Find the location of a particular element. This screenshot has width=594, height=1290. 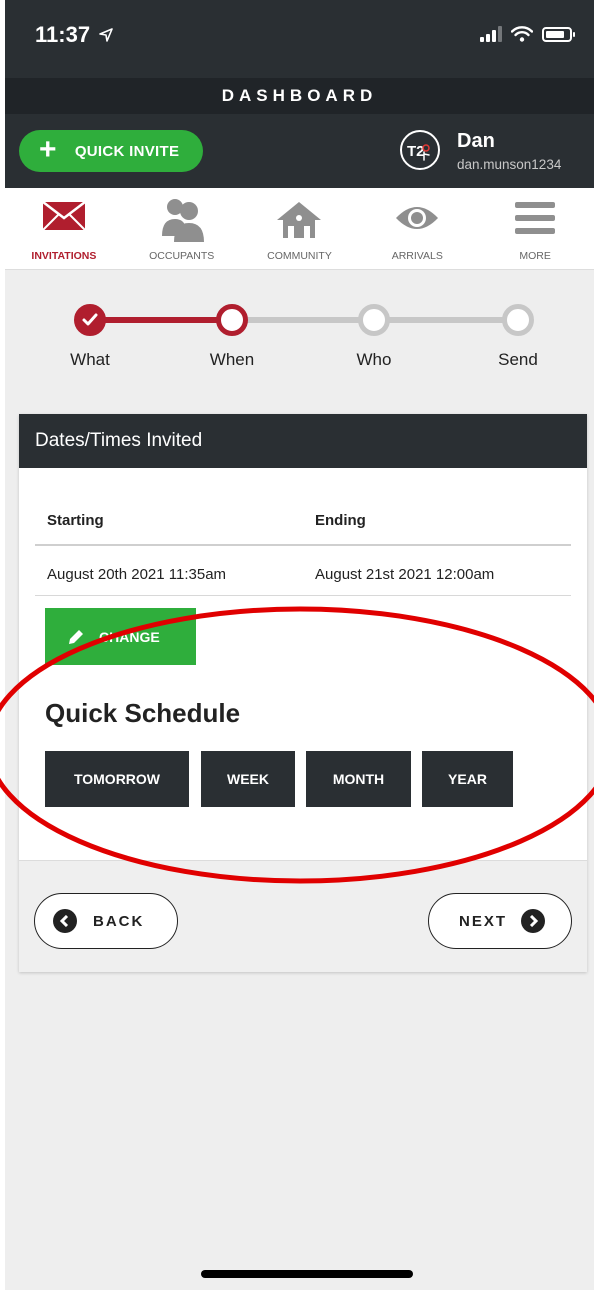

tab-arrivals: ARRIVALS is located at coordinates (417, 228).